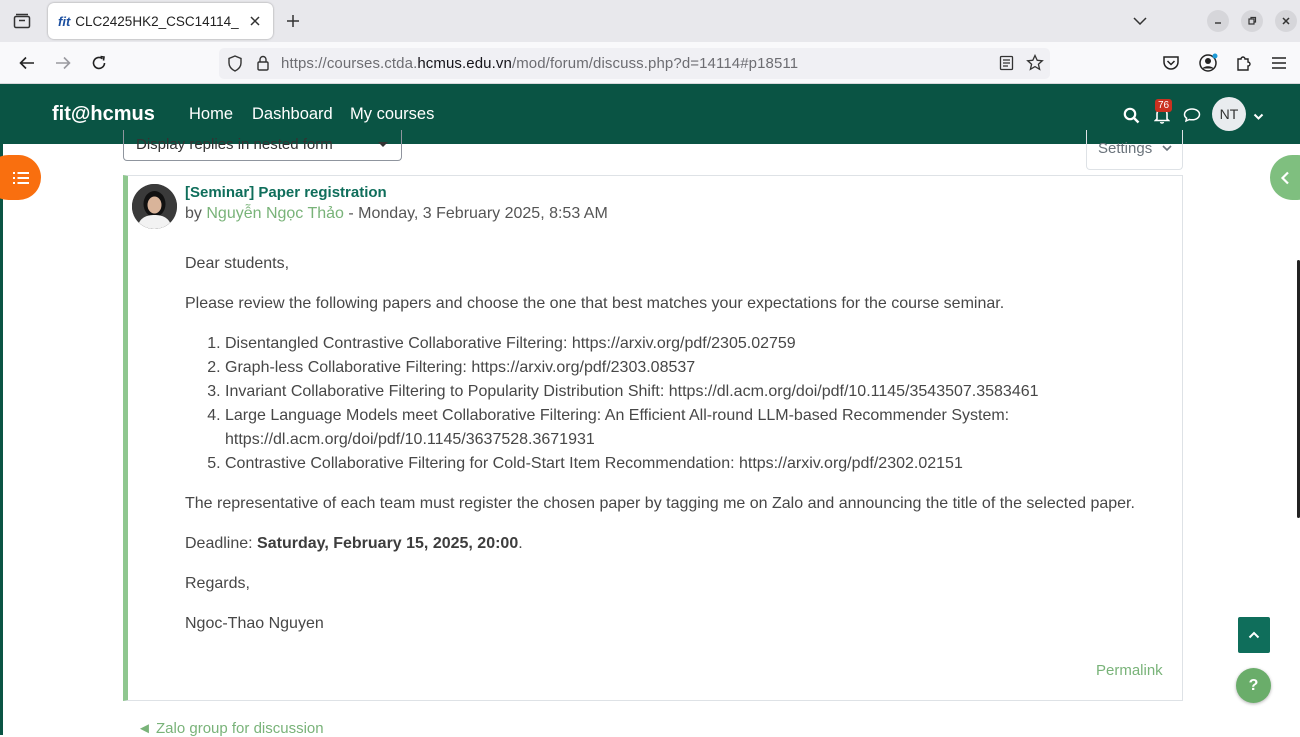  Describe the element at coordinates (1129, 670) in the screenshot. I see `permalink-link: Permalink` at that location.